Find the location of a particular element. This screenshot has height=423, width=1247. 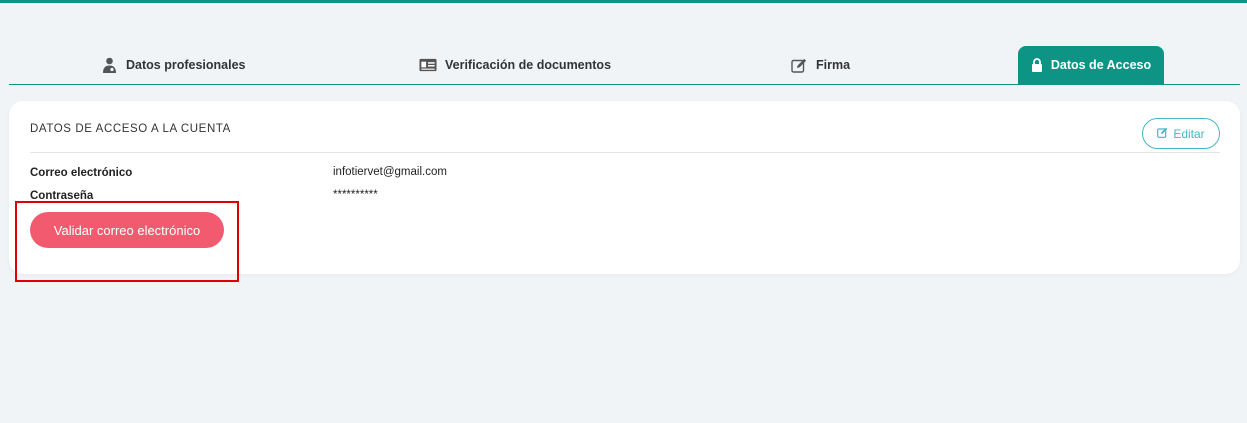

edit-label: Editar is located at coordinates (1189, 133).